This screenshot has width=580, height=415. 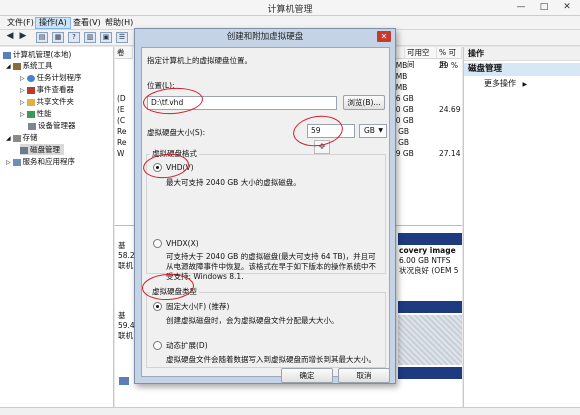 I want to click on tree-task-scheduler: ▷ 任务计划程序, so click(x=51, y=77).